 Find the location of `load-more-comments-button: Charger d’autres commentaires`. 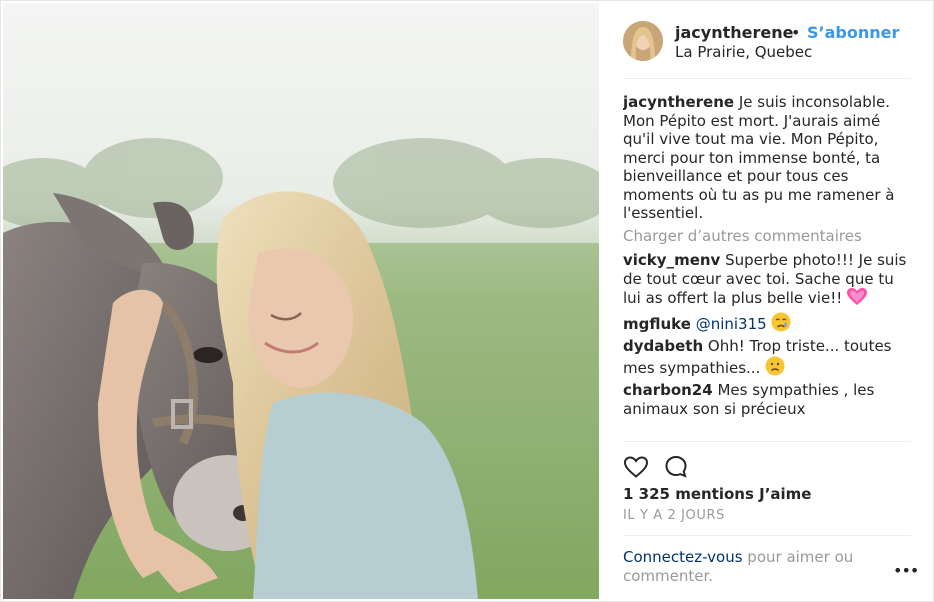

load-more-comments-button: Charger d’autres commentaires is located at coordinates (768, 236).